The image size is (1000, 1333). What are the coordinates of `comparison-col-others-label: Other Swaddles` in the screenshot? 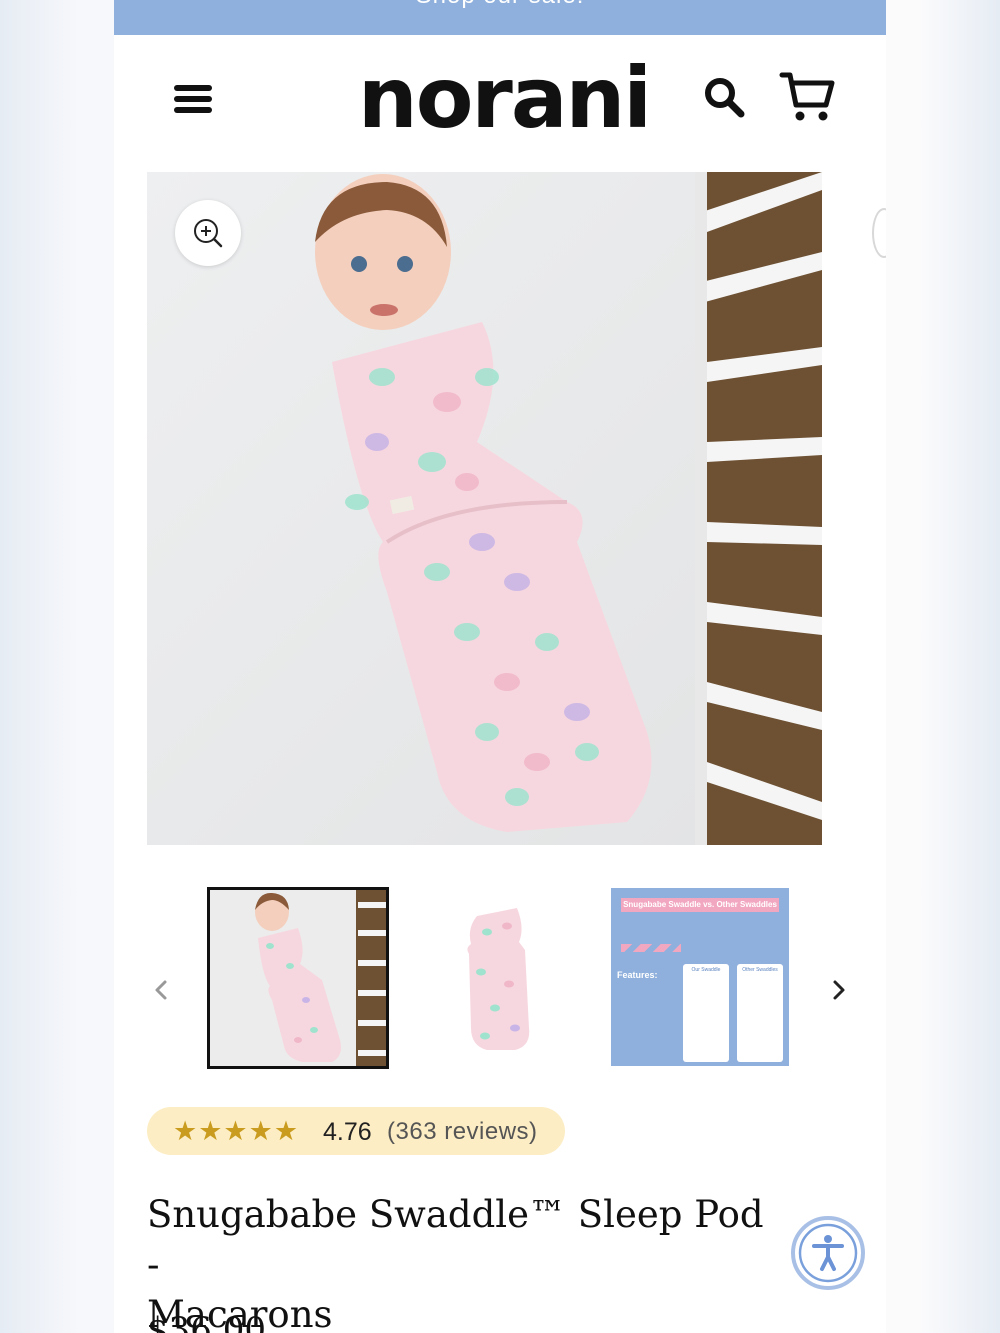 It's located at (760, 970).